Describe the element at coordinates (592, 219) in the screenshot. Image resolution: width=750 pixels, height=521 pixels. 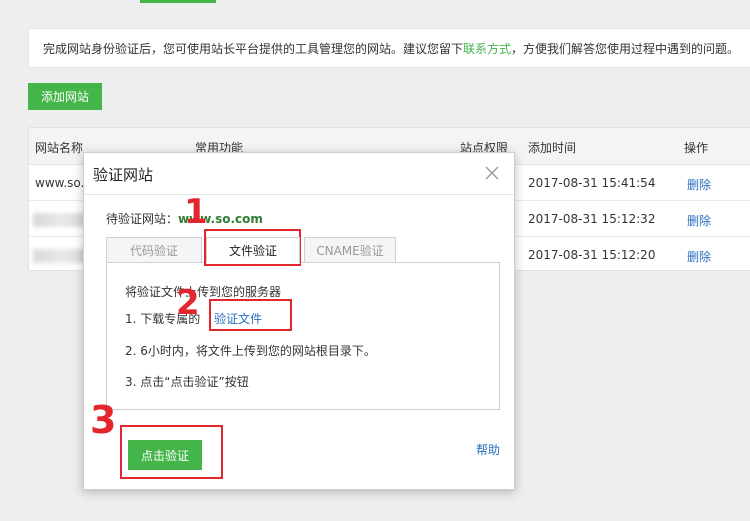
I see `row-time: 2017-08-31 15:12:32` at that location.